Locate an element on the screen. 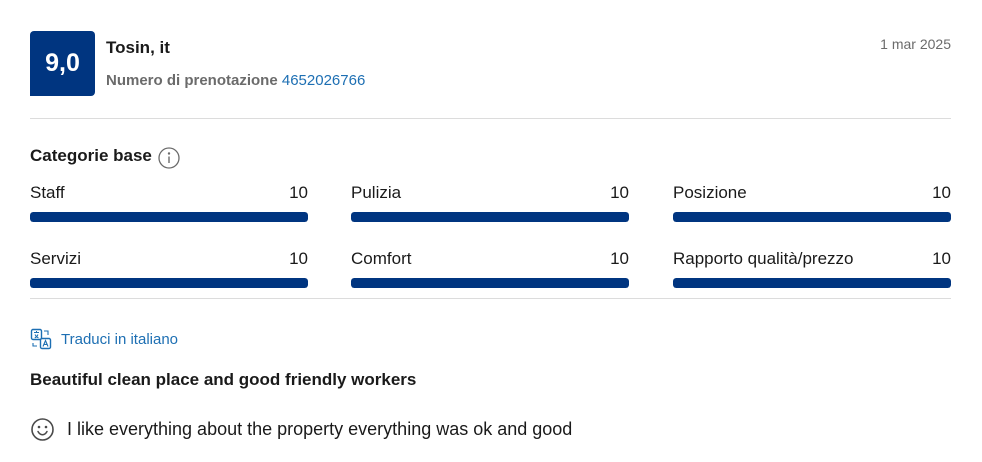 This screenshot has height=462, width=982. smile-icon is located at coordinates (42, 429).